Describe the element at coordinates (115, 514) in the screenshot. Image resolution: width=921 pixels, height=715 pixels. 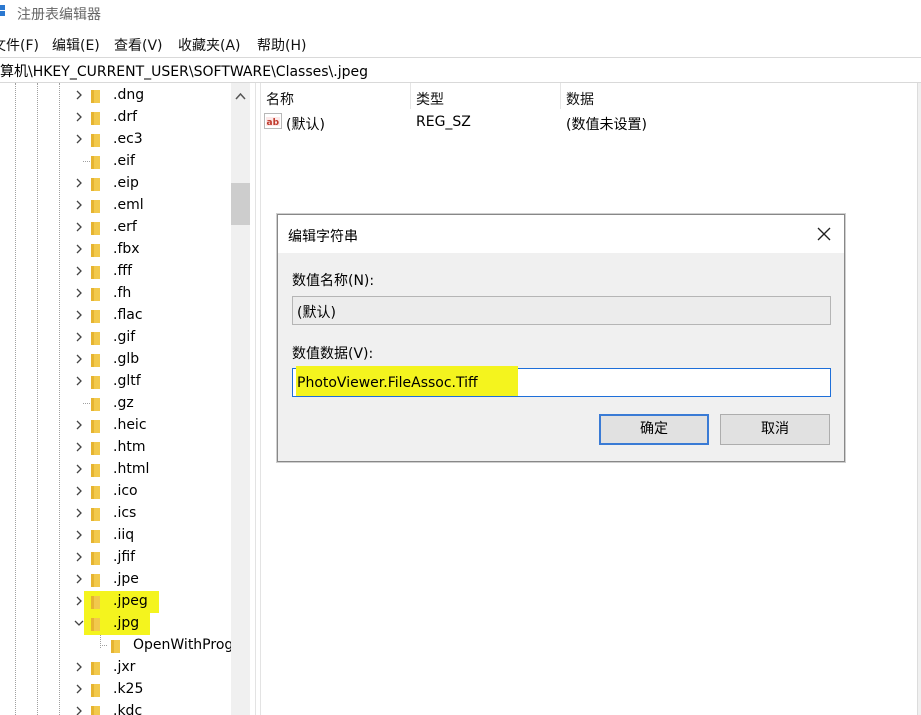
I see `tree-item: .ics` at that location.